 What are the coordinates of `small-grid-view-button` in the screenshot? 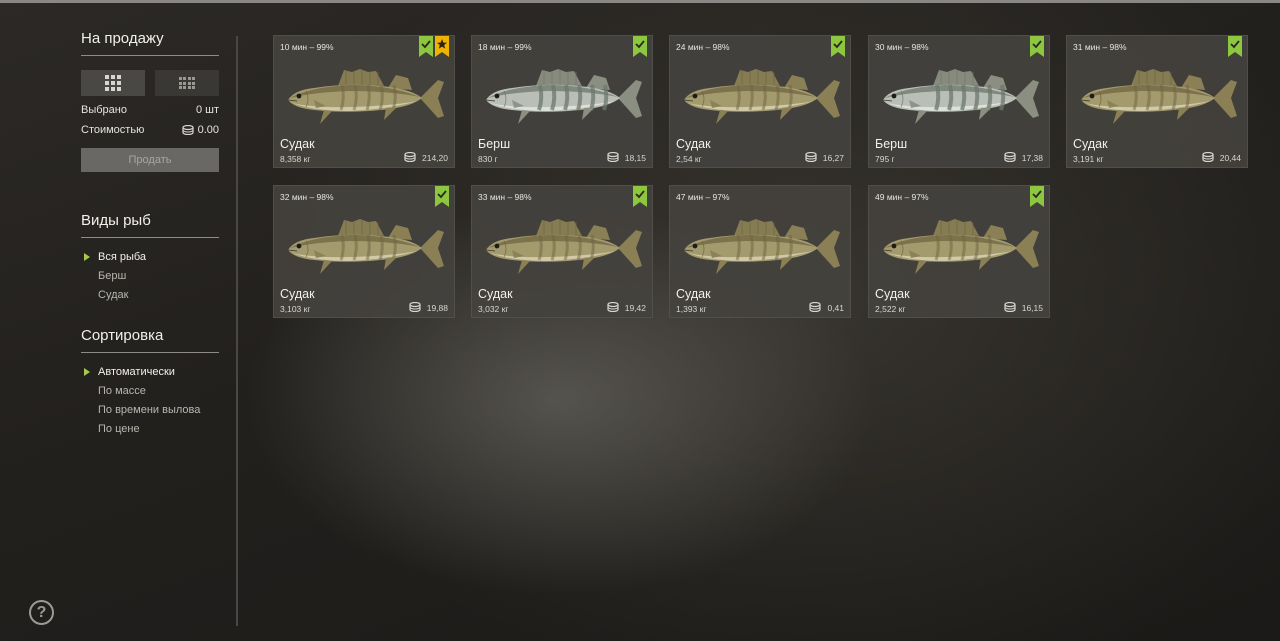 It's located at (187, 83).